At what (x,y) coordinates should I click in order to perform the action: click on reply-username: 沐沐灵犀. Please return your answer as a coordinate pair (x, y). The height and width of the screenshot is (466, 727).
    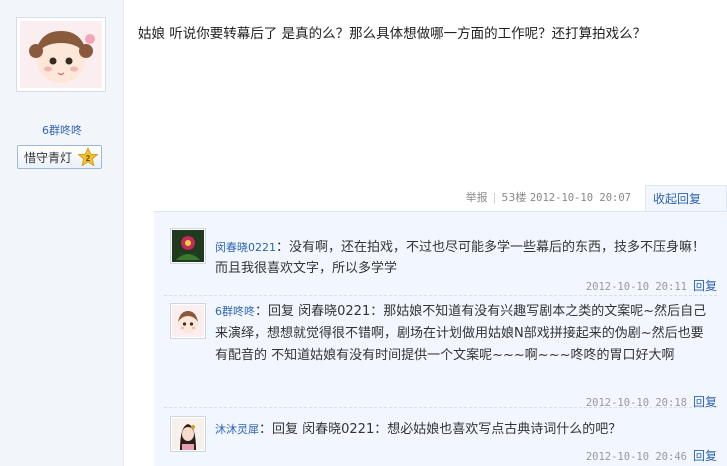
    Looking at the image, I should click on (237, 429).